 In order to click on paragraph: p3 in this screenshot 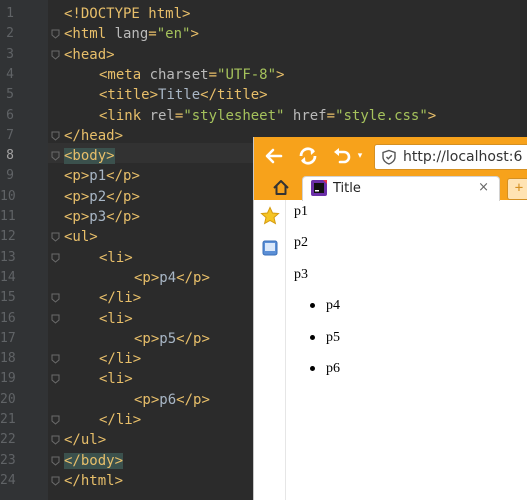, I will do `click(301, 274)`.